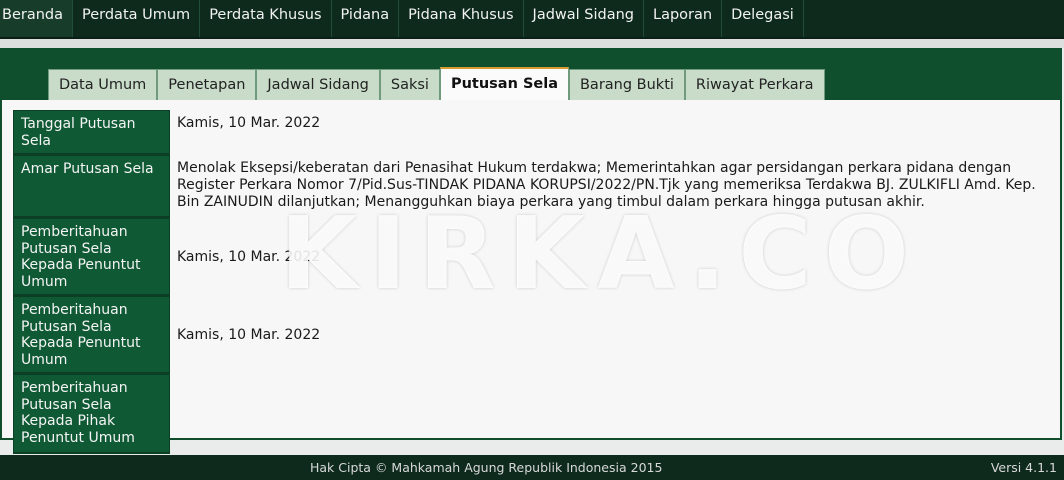  What do you see at coordinates (409, 84) in the screenshot?
I see `tab-saksi: Saksi` at bounding box center [409, 84].